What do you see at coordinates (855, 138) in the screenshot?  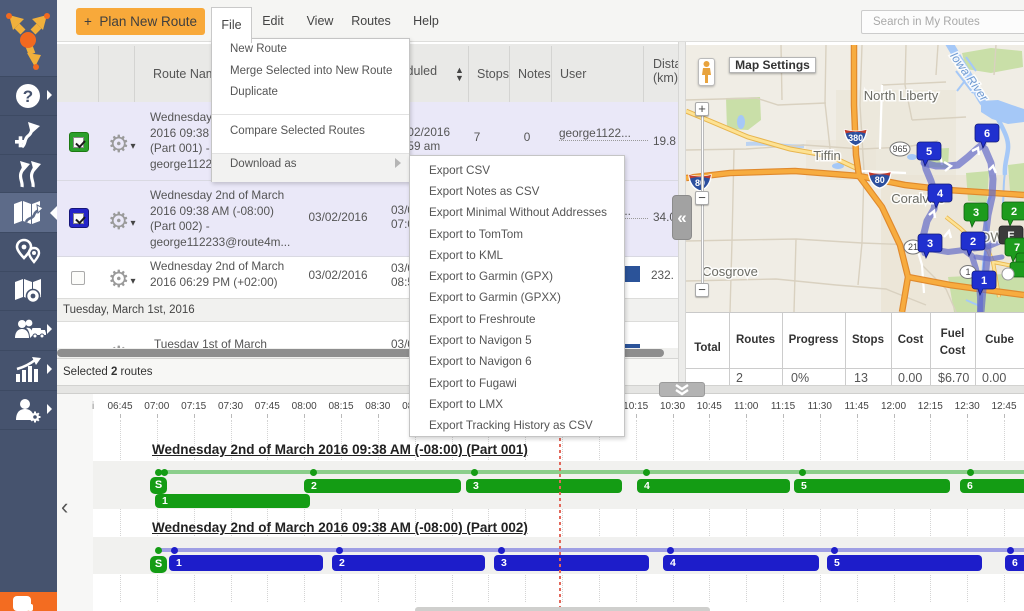 I see `svg-text: 380` at bounding box center [855, 138].